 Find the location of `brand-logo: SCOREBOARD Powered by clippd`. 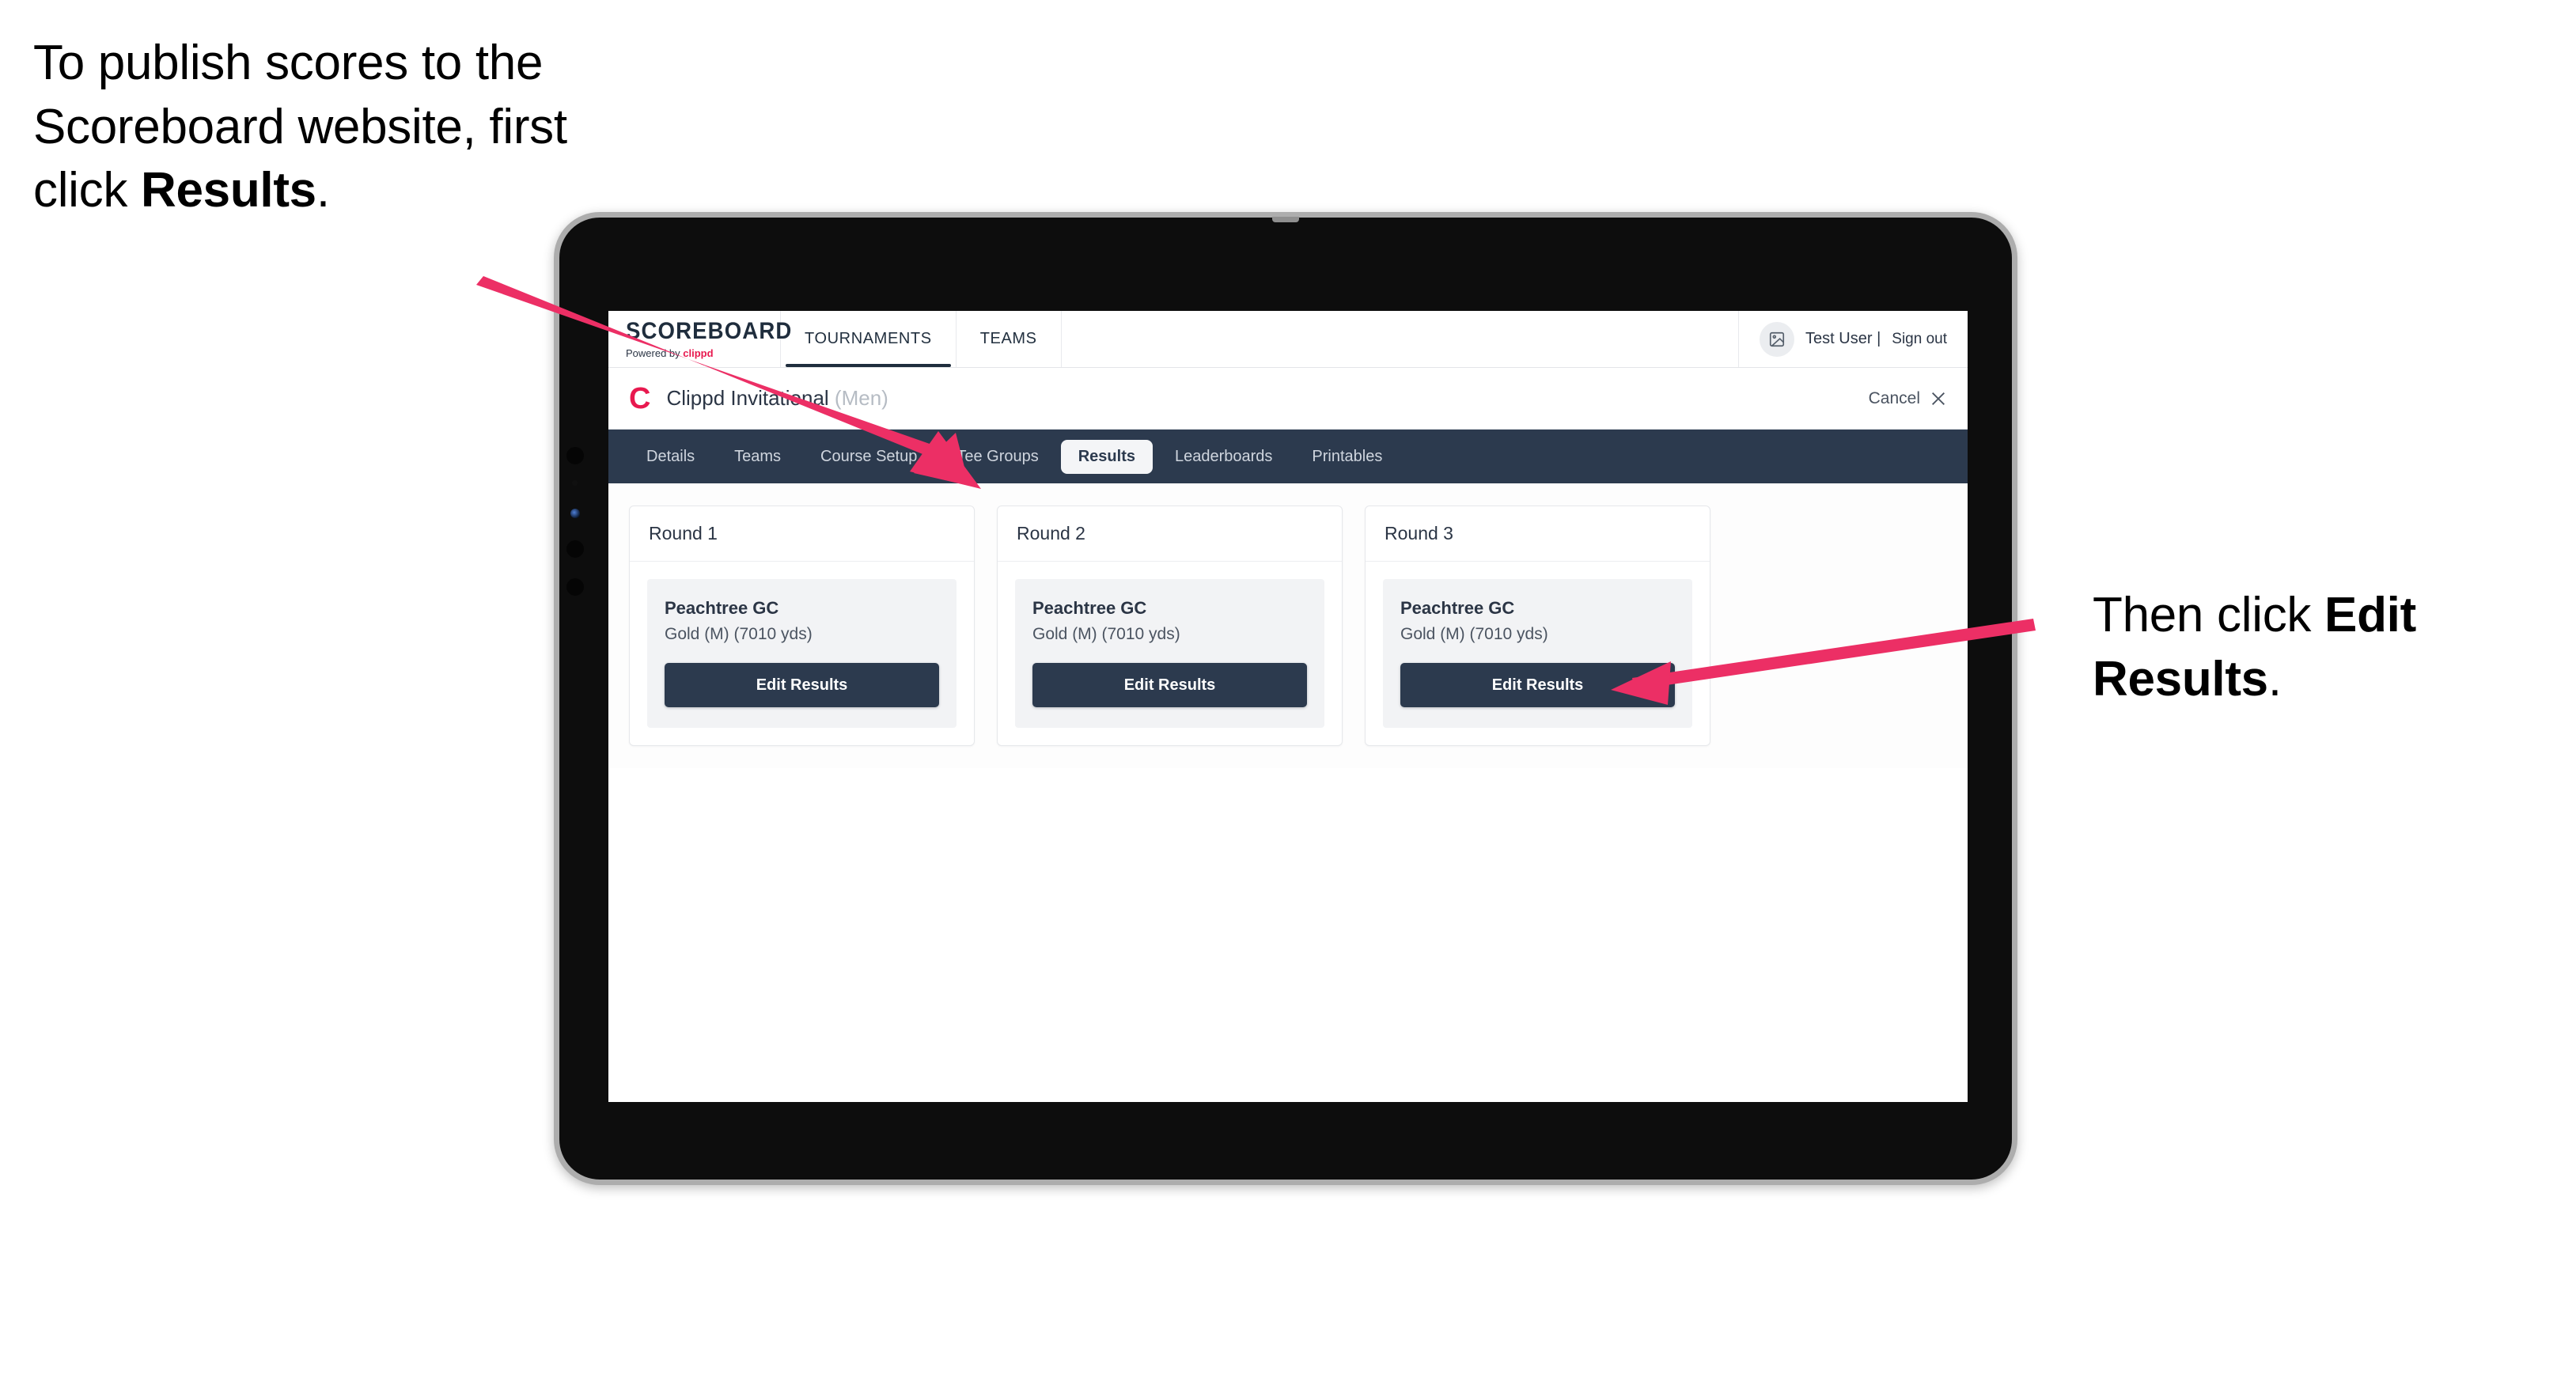

brand-logo: SCOREBOARD Powered by clippd is located at coordinates (700, 339).